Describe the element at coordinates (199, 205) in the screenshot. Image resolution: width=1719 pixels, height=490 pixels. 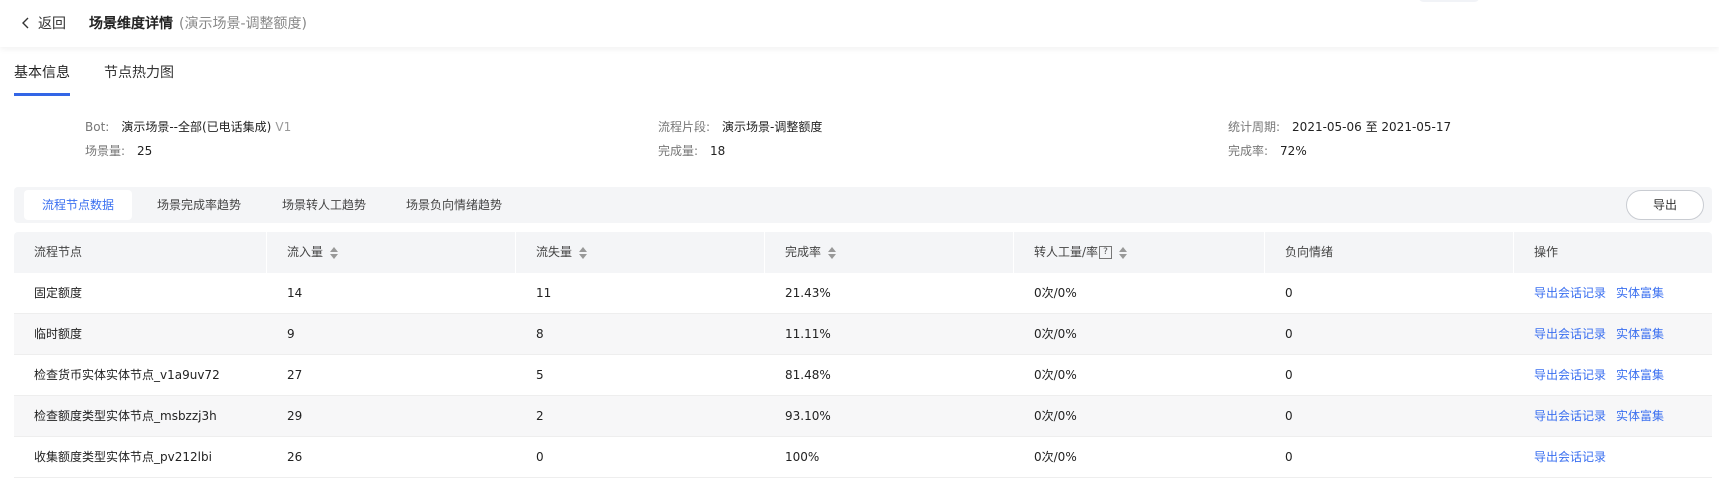
I see `subtab-completion-trend: 场景完成率趋势` at that location.